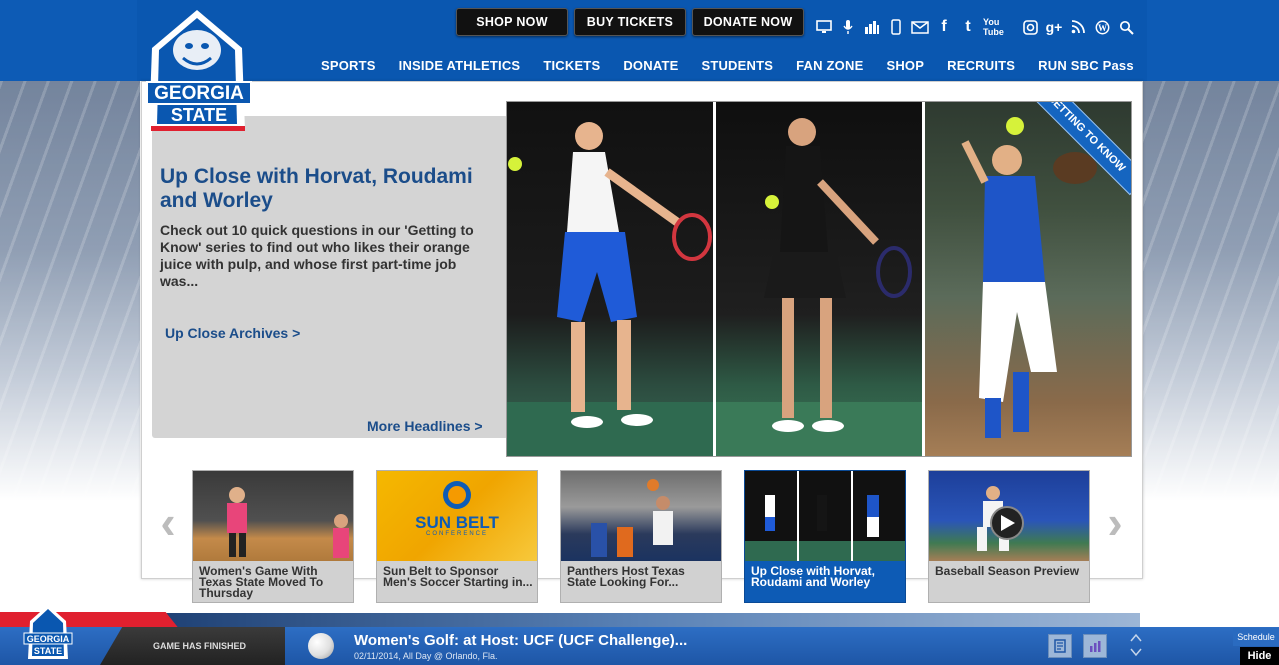  I want to click on nav-run-sbc-pass: RUN SBC Pass, so click(1086, 65).